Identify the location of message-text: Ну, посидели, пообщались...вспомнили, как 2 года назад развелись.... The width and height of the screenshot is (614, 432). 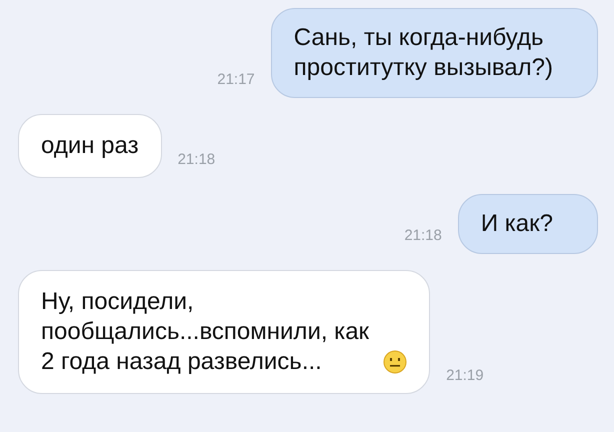
(205, 332).